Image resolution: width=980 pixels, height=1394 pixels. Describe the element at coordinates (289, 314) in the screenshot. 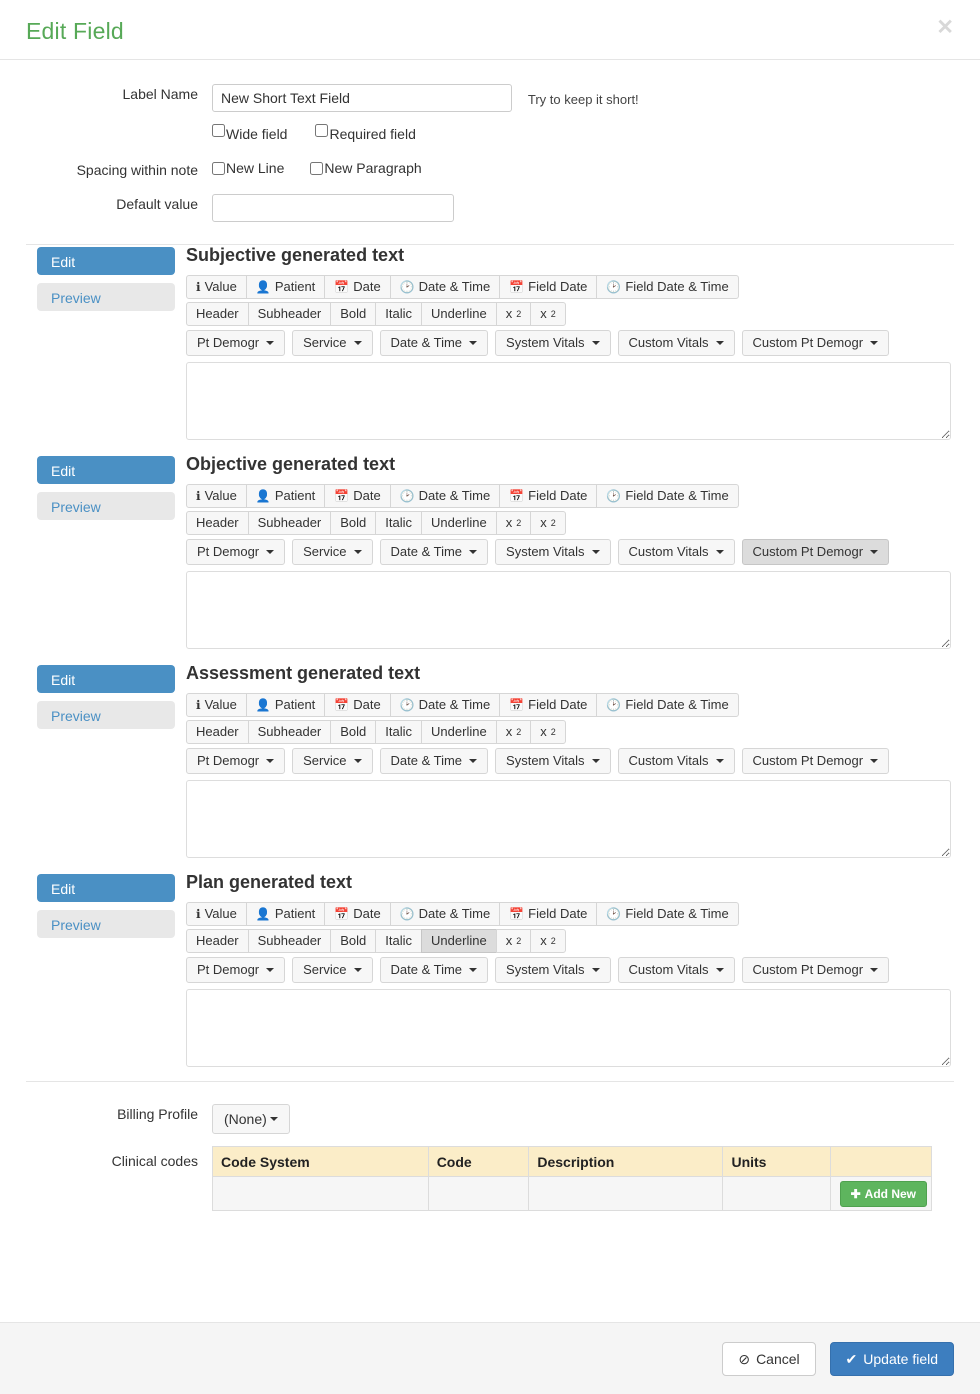

I see `toolbar-button-subheader-subjective: Subheader` at that location.